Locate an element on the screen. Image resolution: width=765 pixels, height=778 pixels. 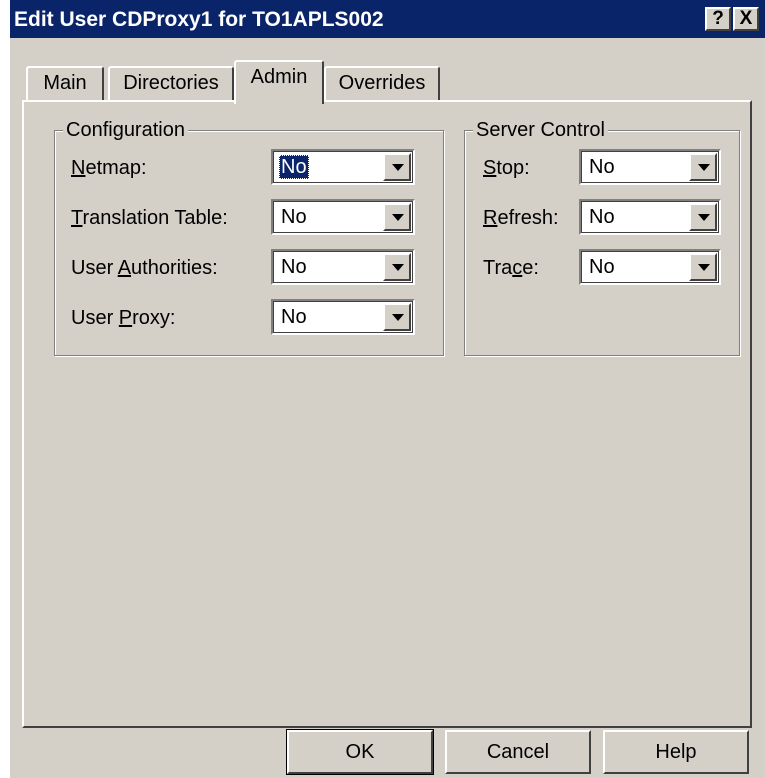
refresh-value: No is located at coordinates (602, 217).